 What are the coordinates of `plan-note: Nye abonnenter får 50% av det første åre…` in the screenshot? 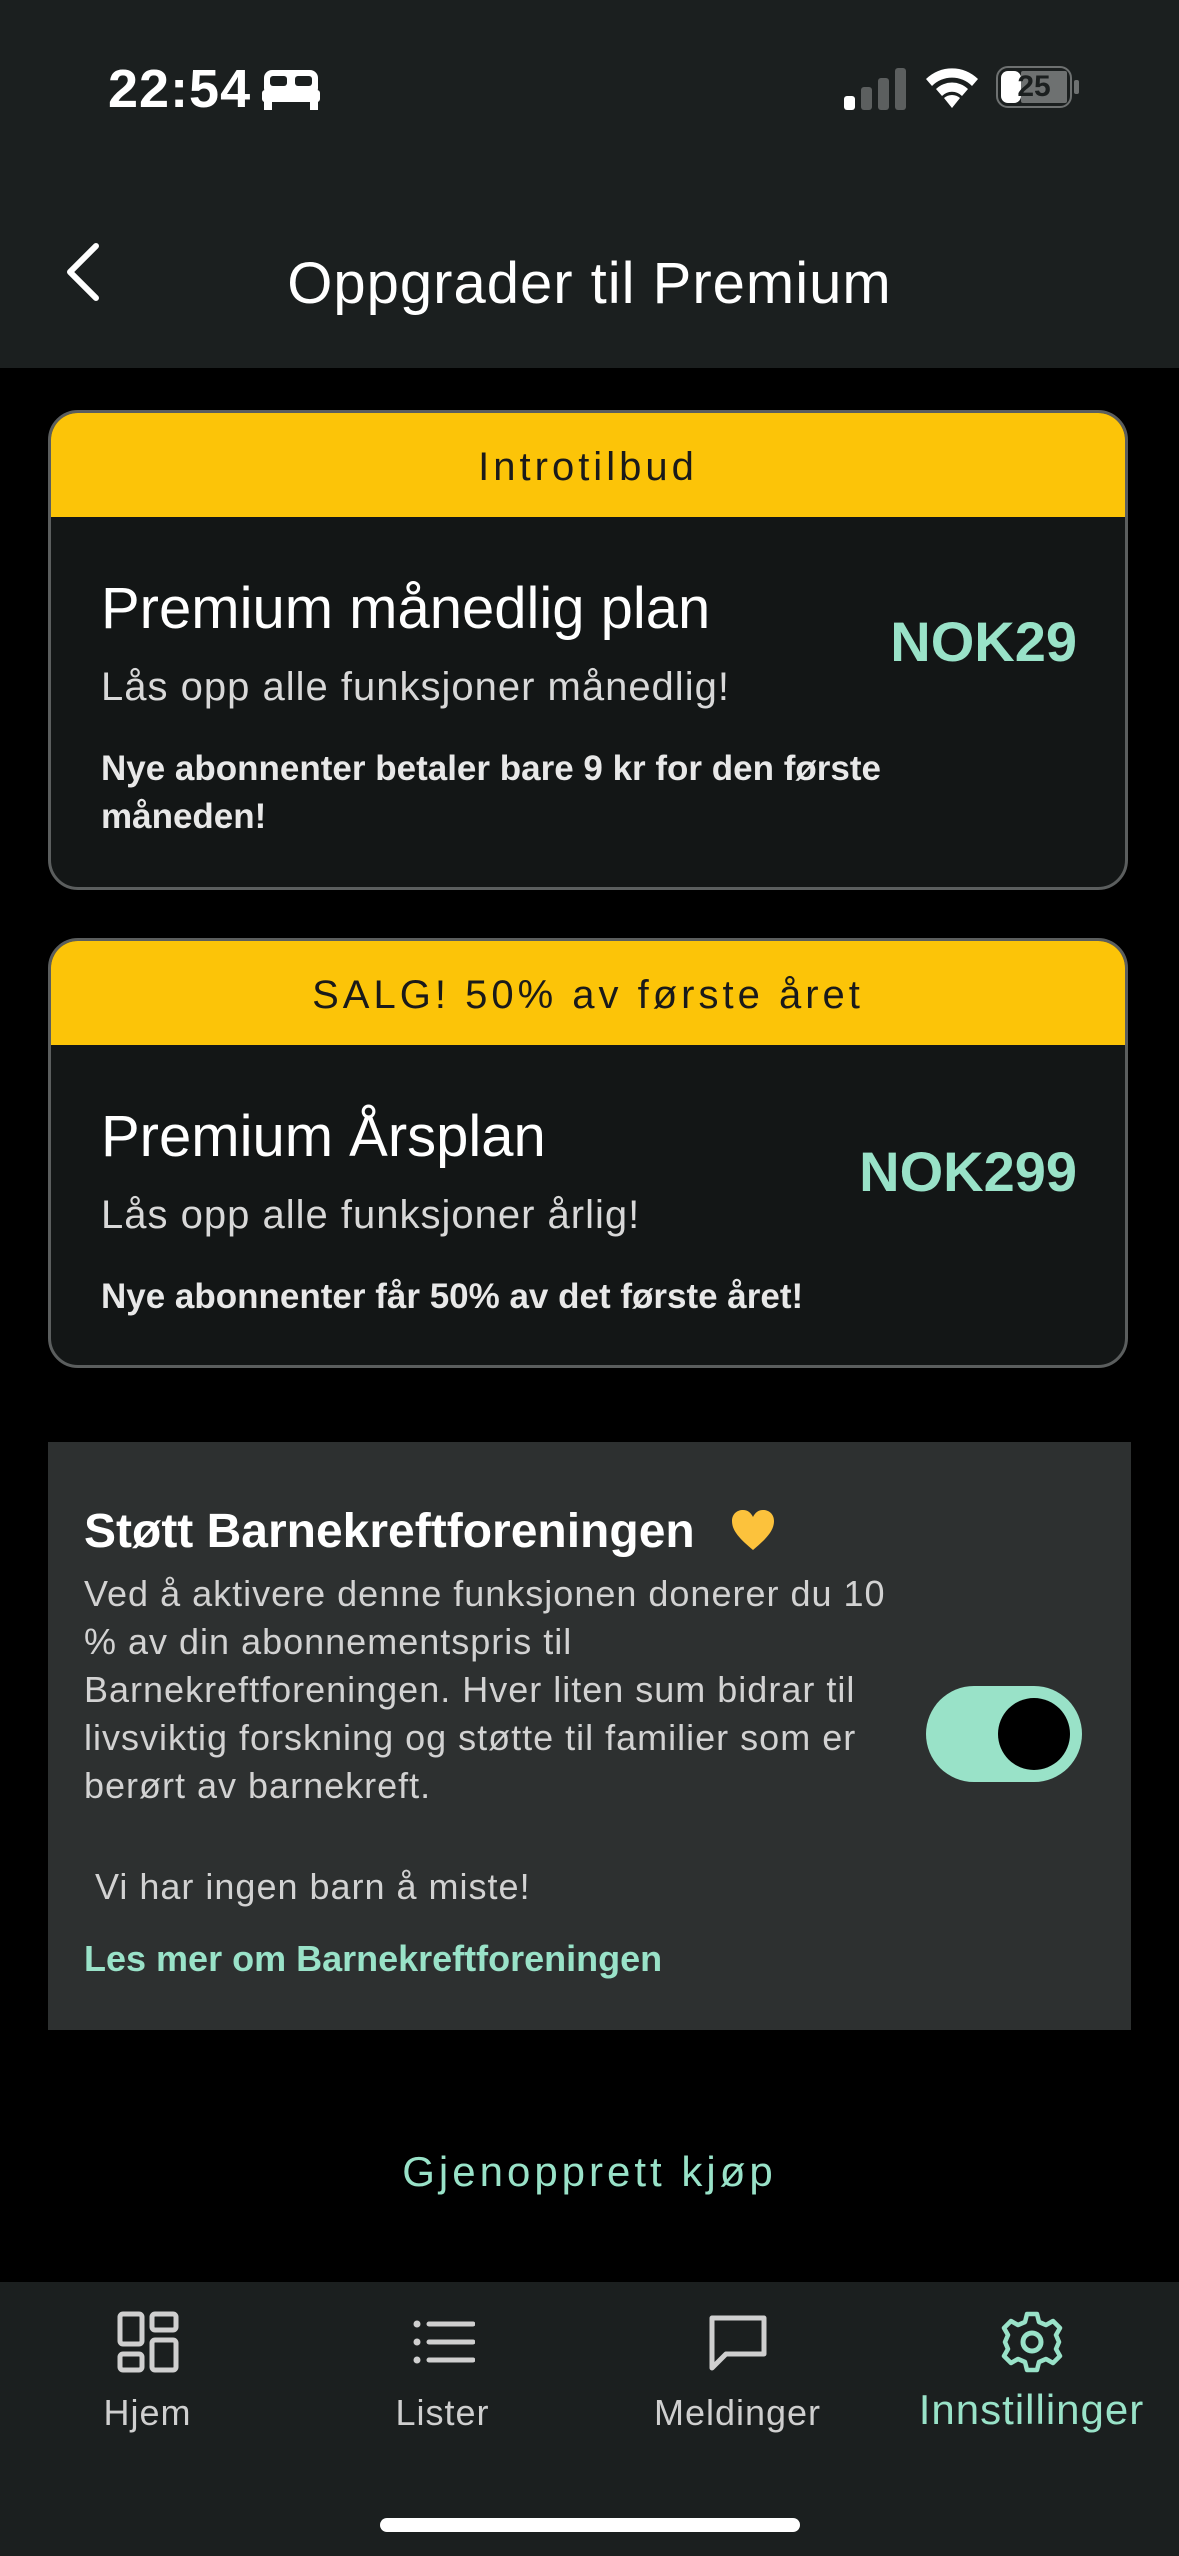 It's located at (452, 1296).